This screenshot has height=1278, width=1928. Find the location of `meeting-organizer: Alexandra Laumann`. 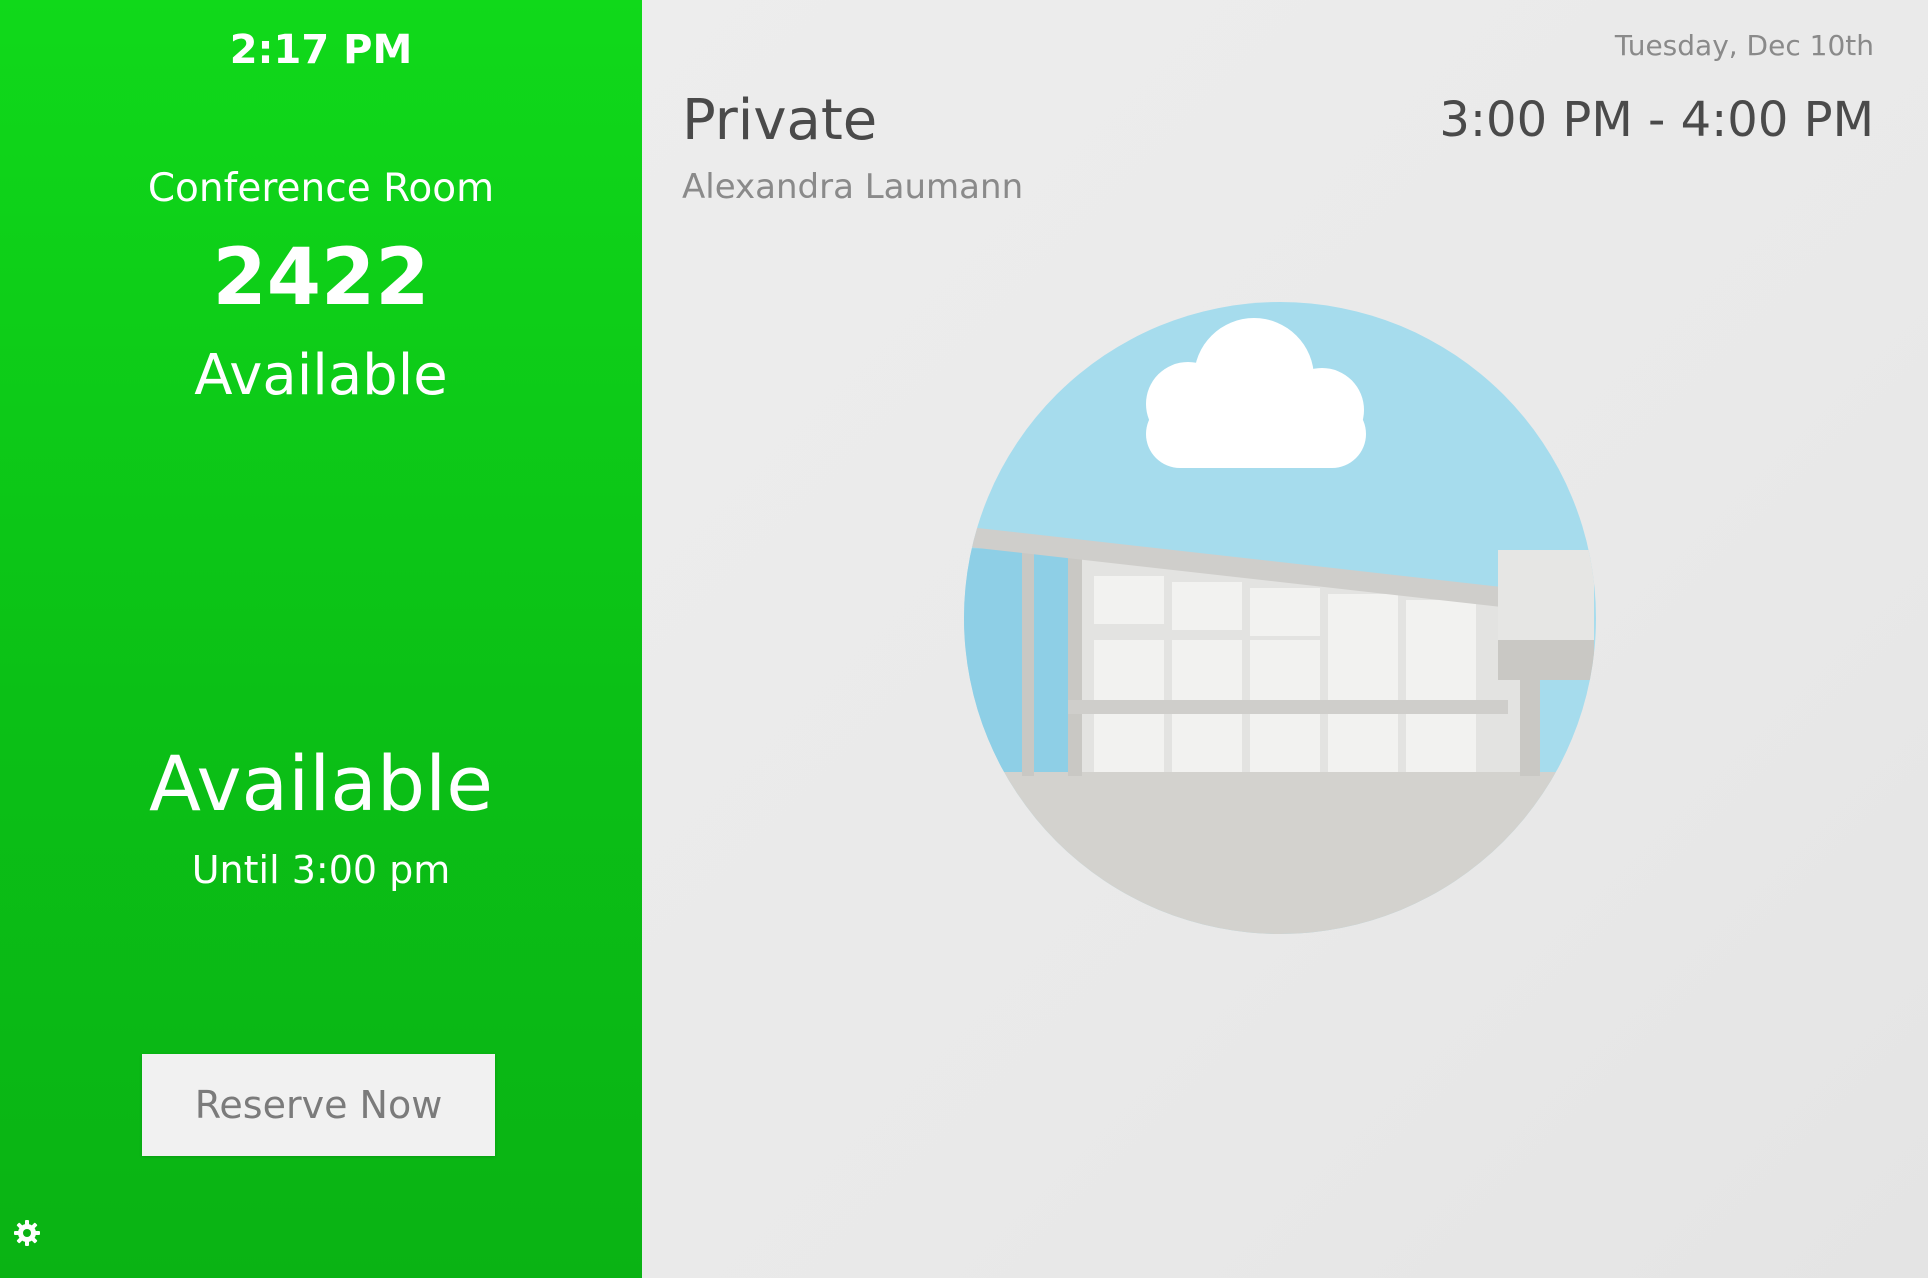

meeting-organizer: Alexandra Laumann is located at coordinates (853, 187).